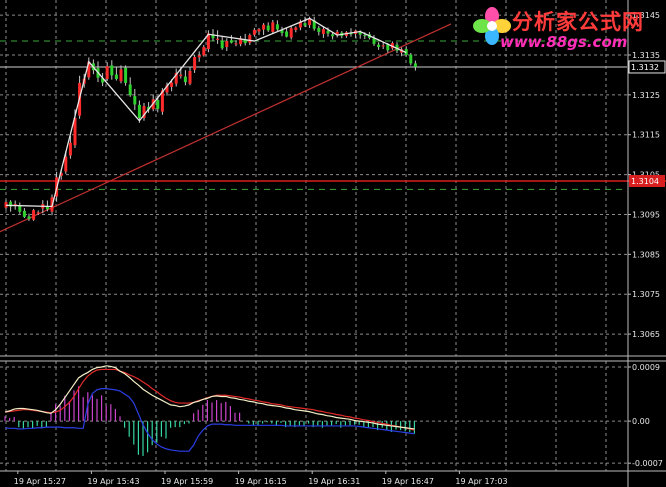 This screenshot has width=666, height=487. Describe the element at coordinates (40, 481) in the screenshot. I see `time-tick-label: 19 Apr 15:27` at that location.